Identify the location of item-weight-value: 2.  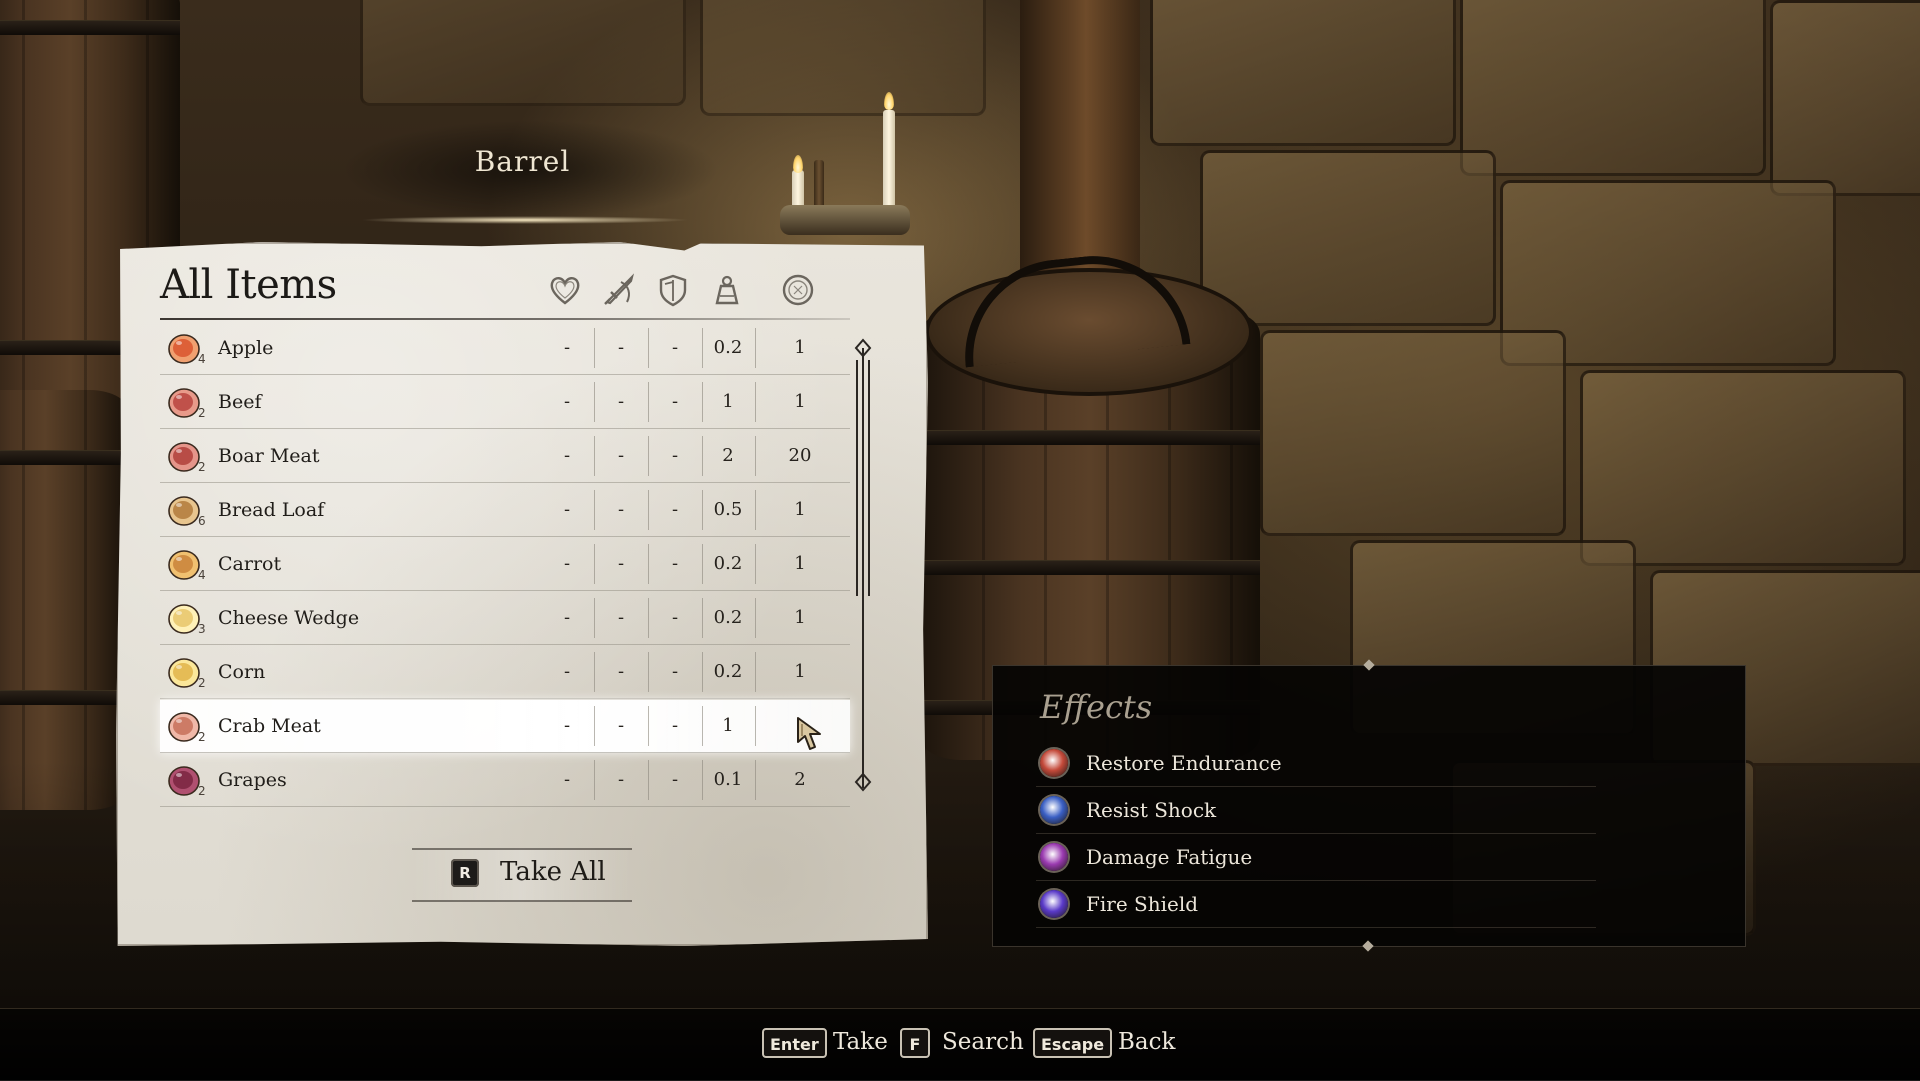
(728, 455).